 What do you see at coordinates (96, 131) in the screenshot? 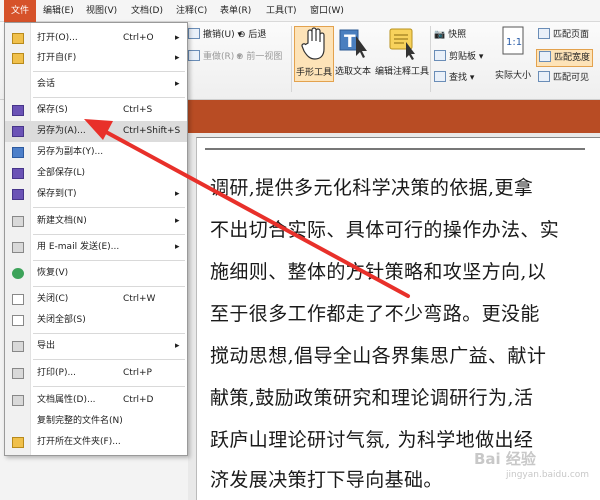
I see `menu-item-save-as: 另存为(A)... Ctrl+Shift+S` at bounding box center [96, 131].